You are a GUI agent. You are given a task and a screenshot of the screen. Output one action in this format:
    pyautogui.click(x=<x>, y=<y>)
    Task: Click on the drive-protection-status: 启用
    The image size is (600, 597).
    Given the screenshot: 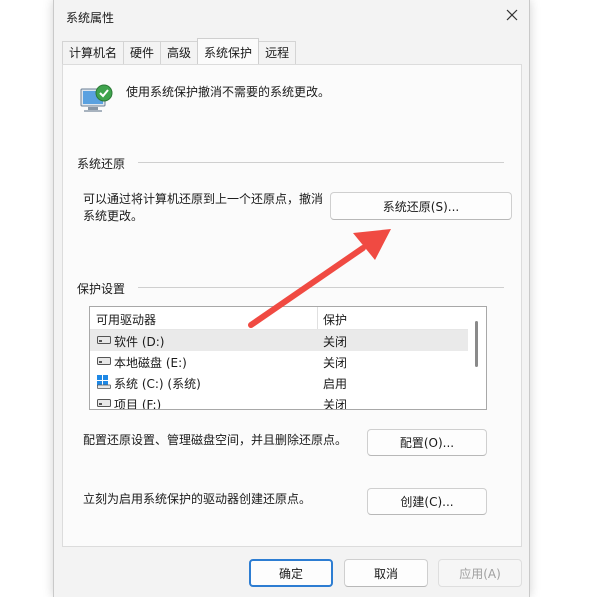 What is the action you would take?
    pyautogui.click(x=335, y=384)
    